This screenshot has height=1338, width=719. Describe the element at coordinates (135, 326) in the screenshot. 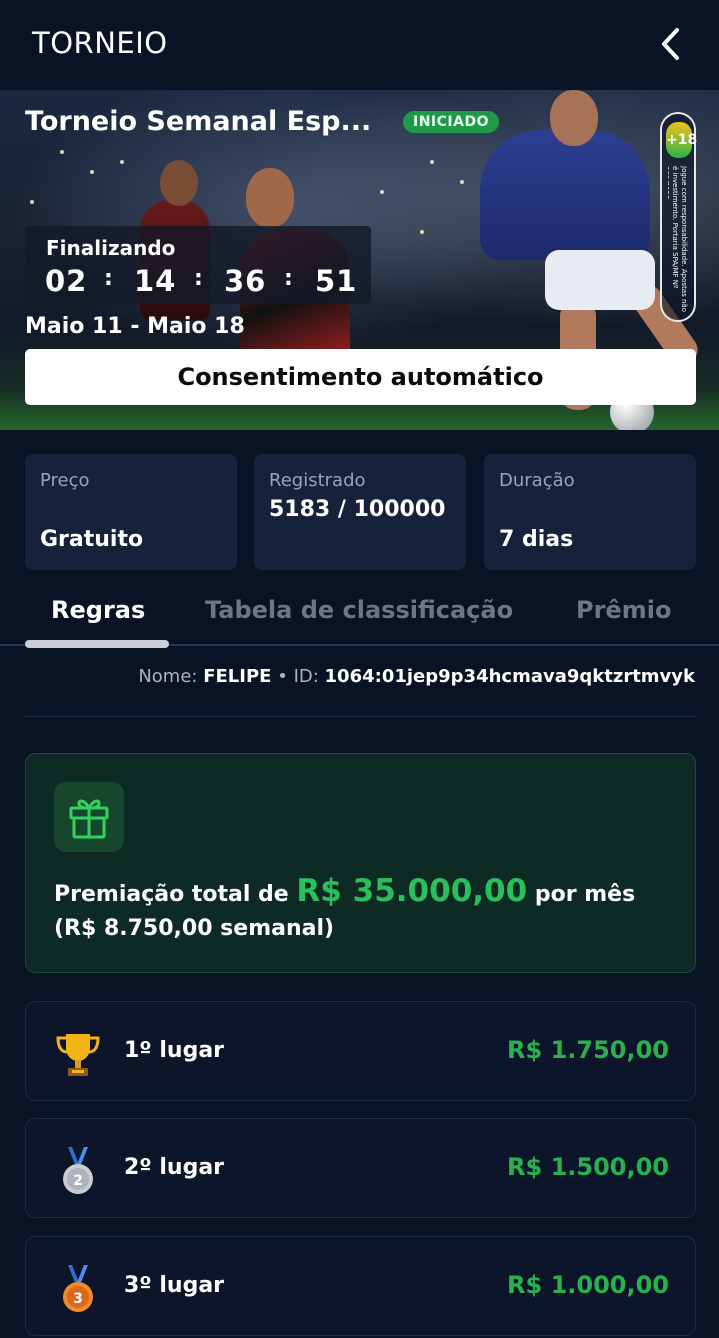

I see `tournament-dates: Maio 11 - Maio 18` at that location.